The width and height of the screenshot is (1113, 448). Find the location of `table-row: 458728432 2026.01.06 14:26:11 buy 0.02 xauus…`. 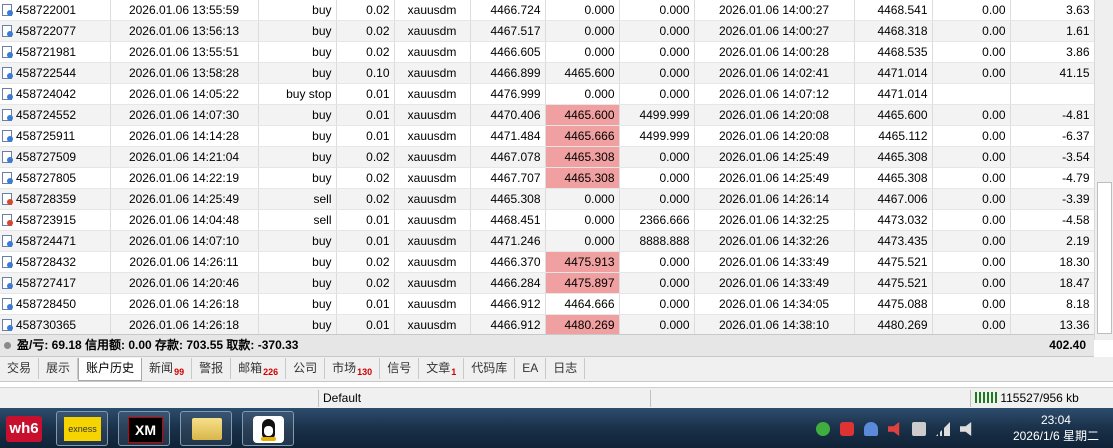

table-row: 458728432 2026.01.06 14:26:11 buy 0.02 xauus… is located at coordinates (547, 262).